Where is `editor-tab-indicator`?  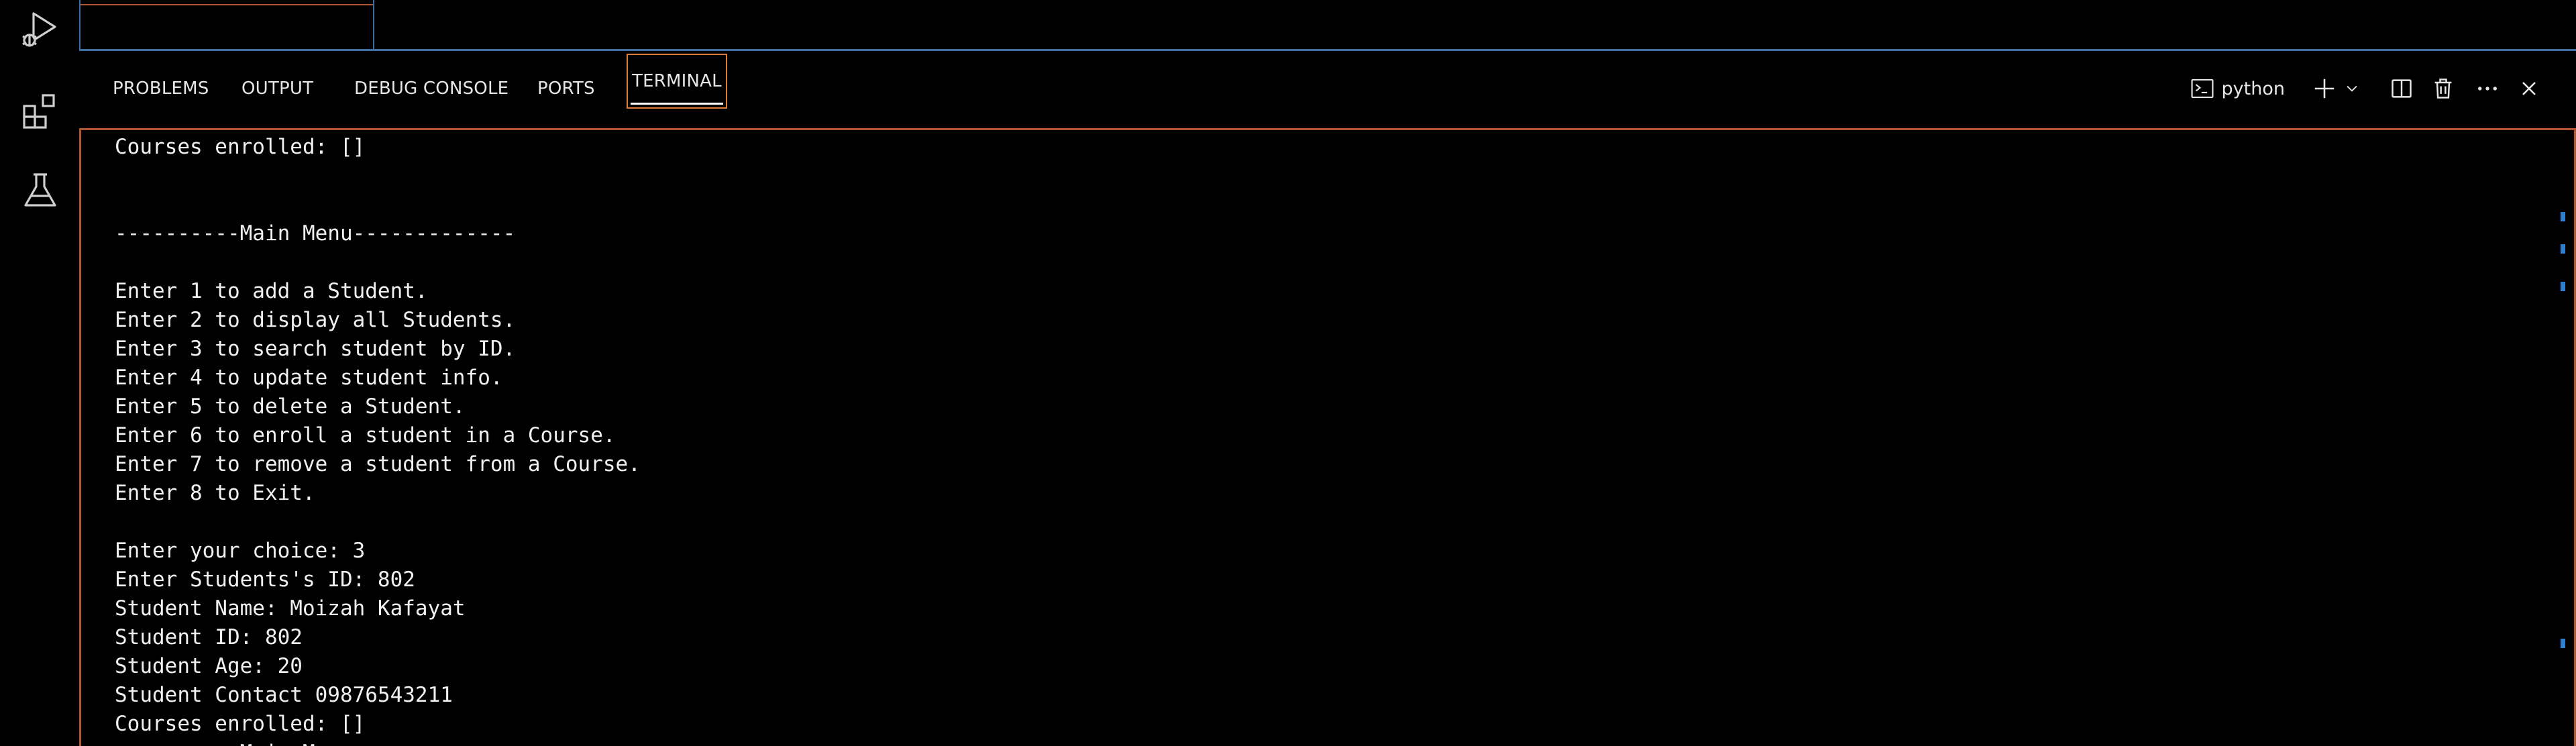
editor-tab-indicator is located at coordinates (226, 5).